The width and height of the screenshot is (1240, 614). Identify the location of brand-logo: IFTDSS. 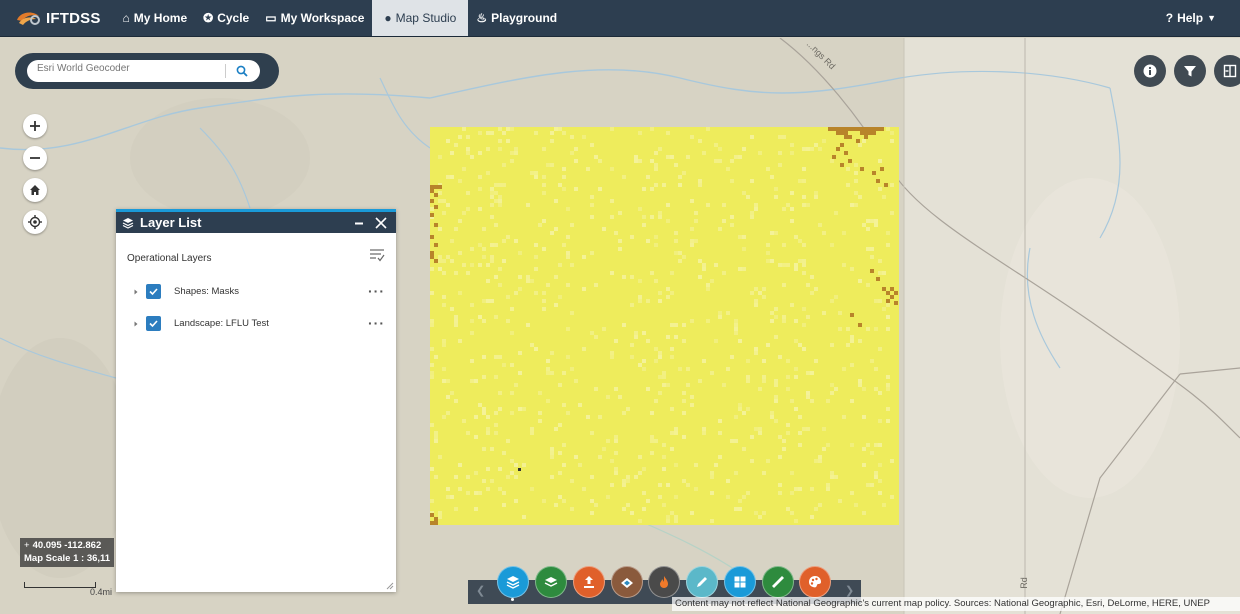
(57, 18).